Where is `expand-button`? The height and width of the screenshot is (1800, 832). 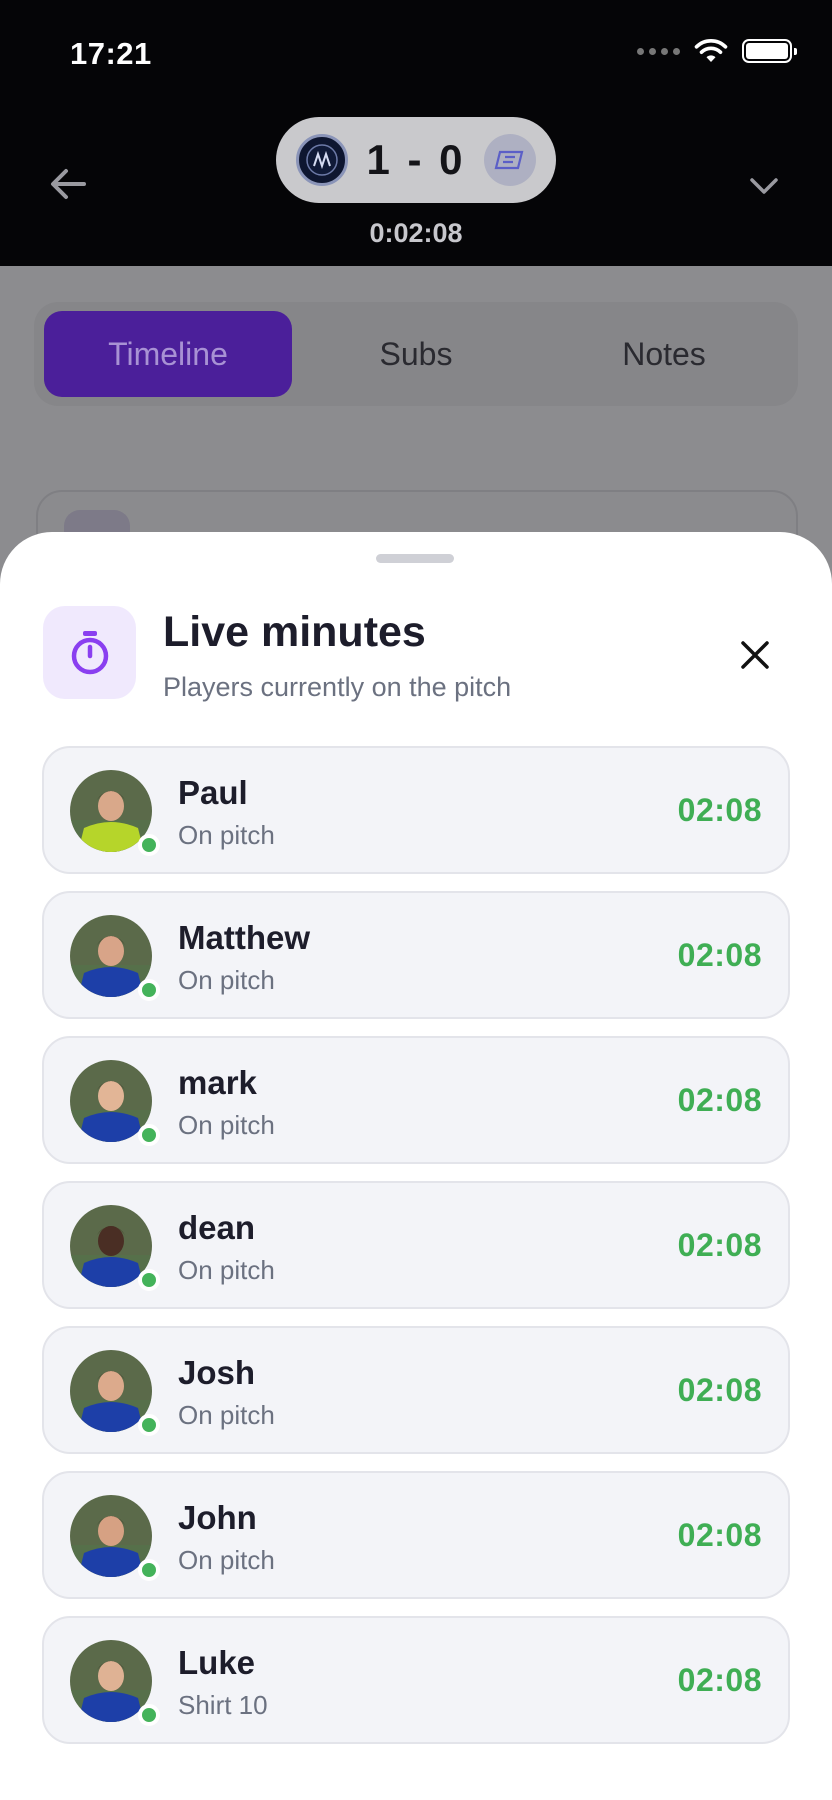 expand-button is located at coordinates (764, 186).